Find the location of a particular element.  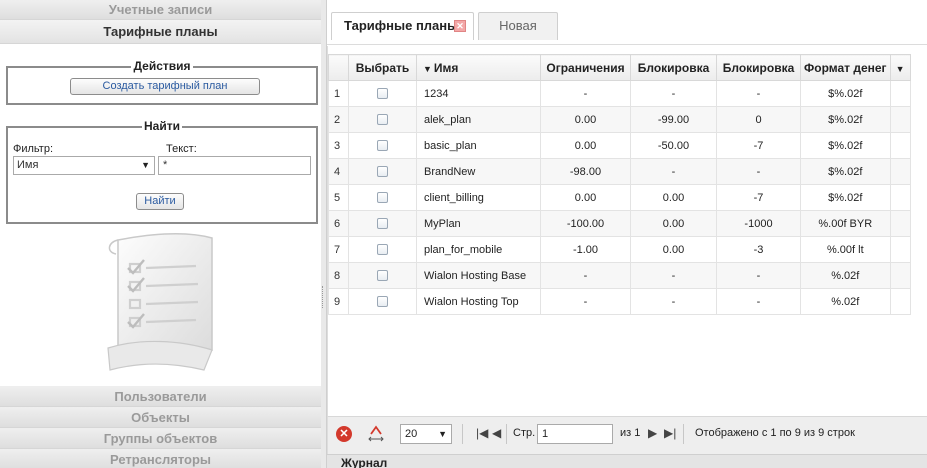

column-limits: Ограничения is located at coordinates (585, 67).